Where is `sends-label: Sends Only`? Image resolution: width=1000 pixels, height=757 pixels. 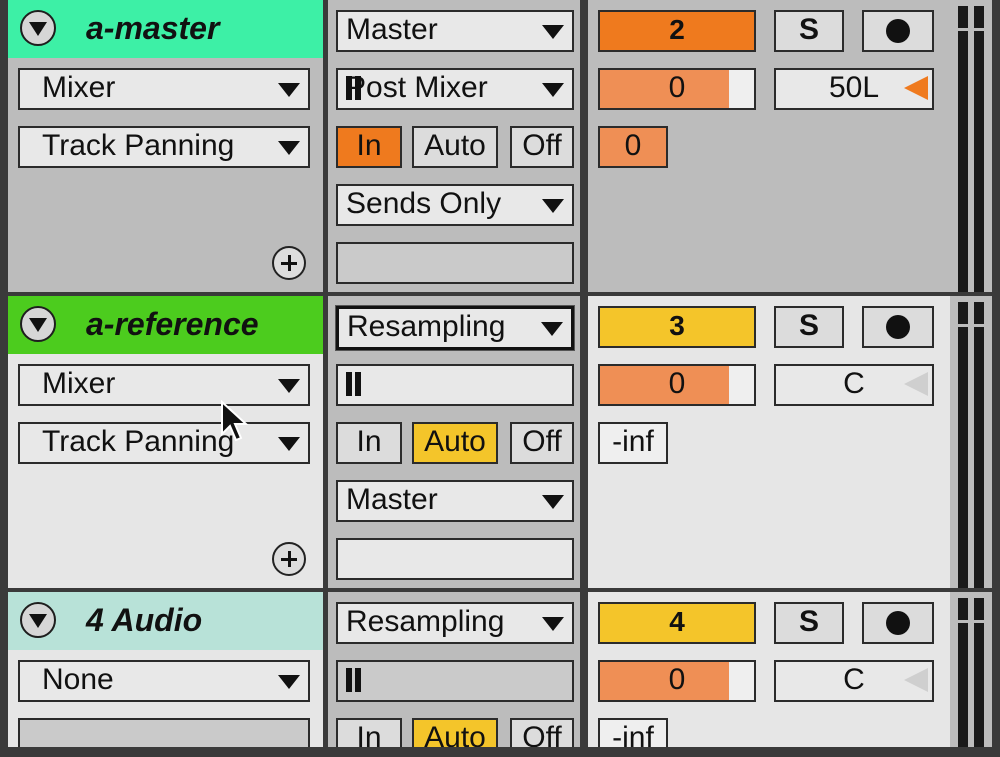
sends-label: Sends Only is located at coordinates (424, 203).